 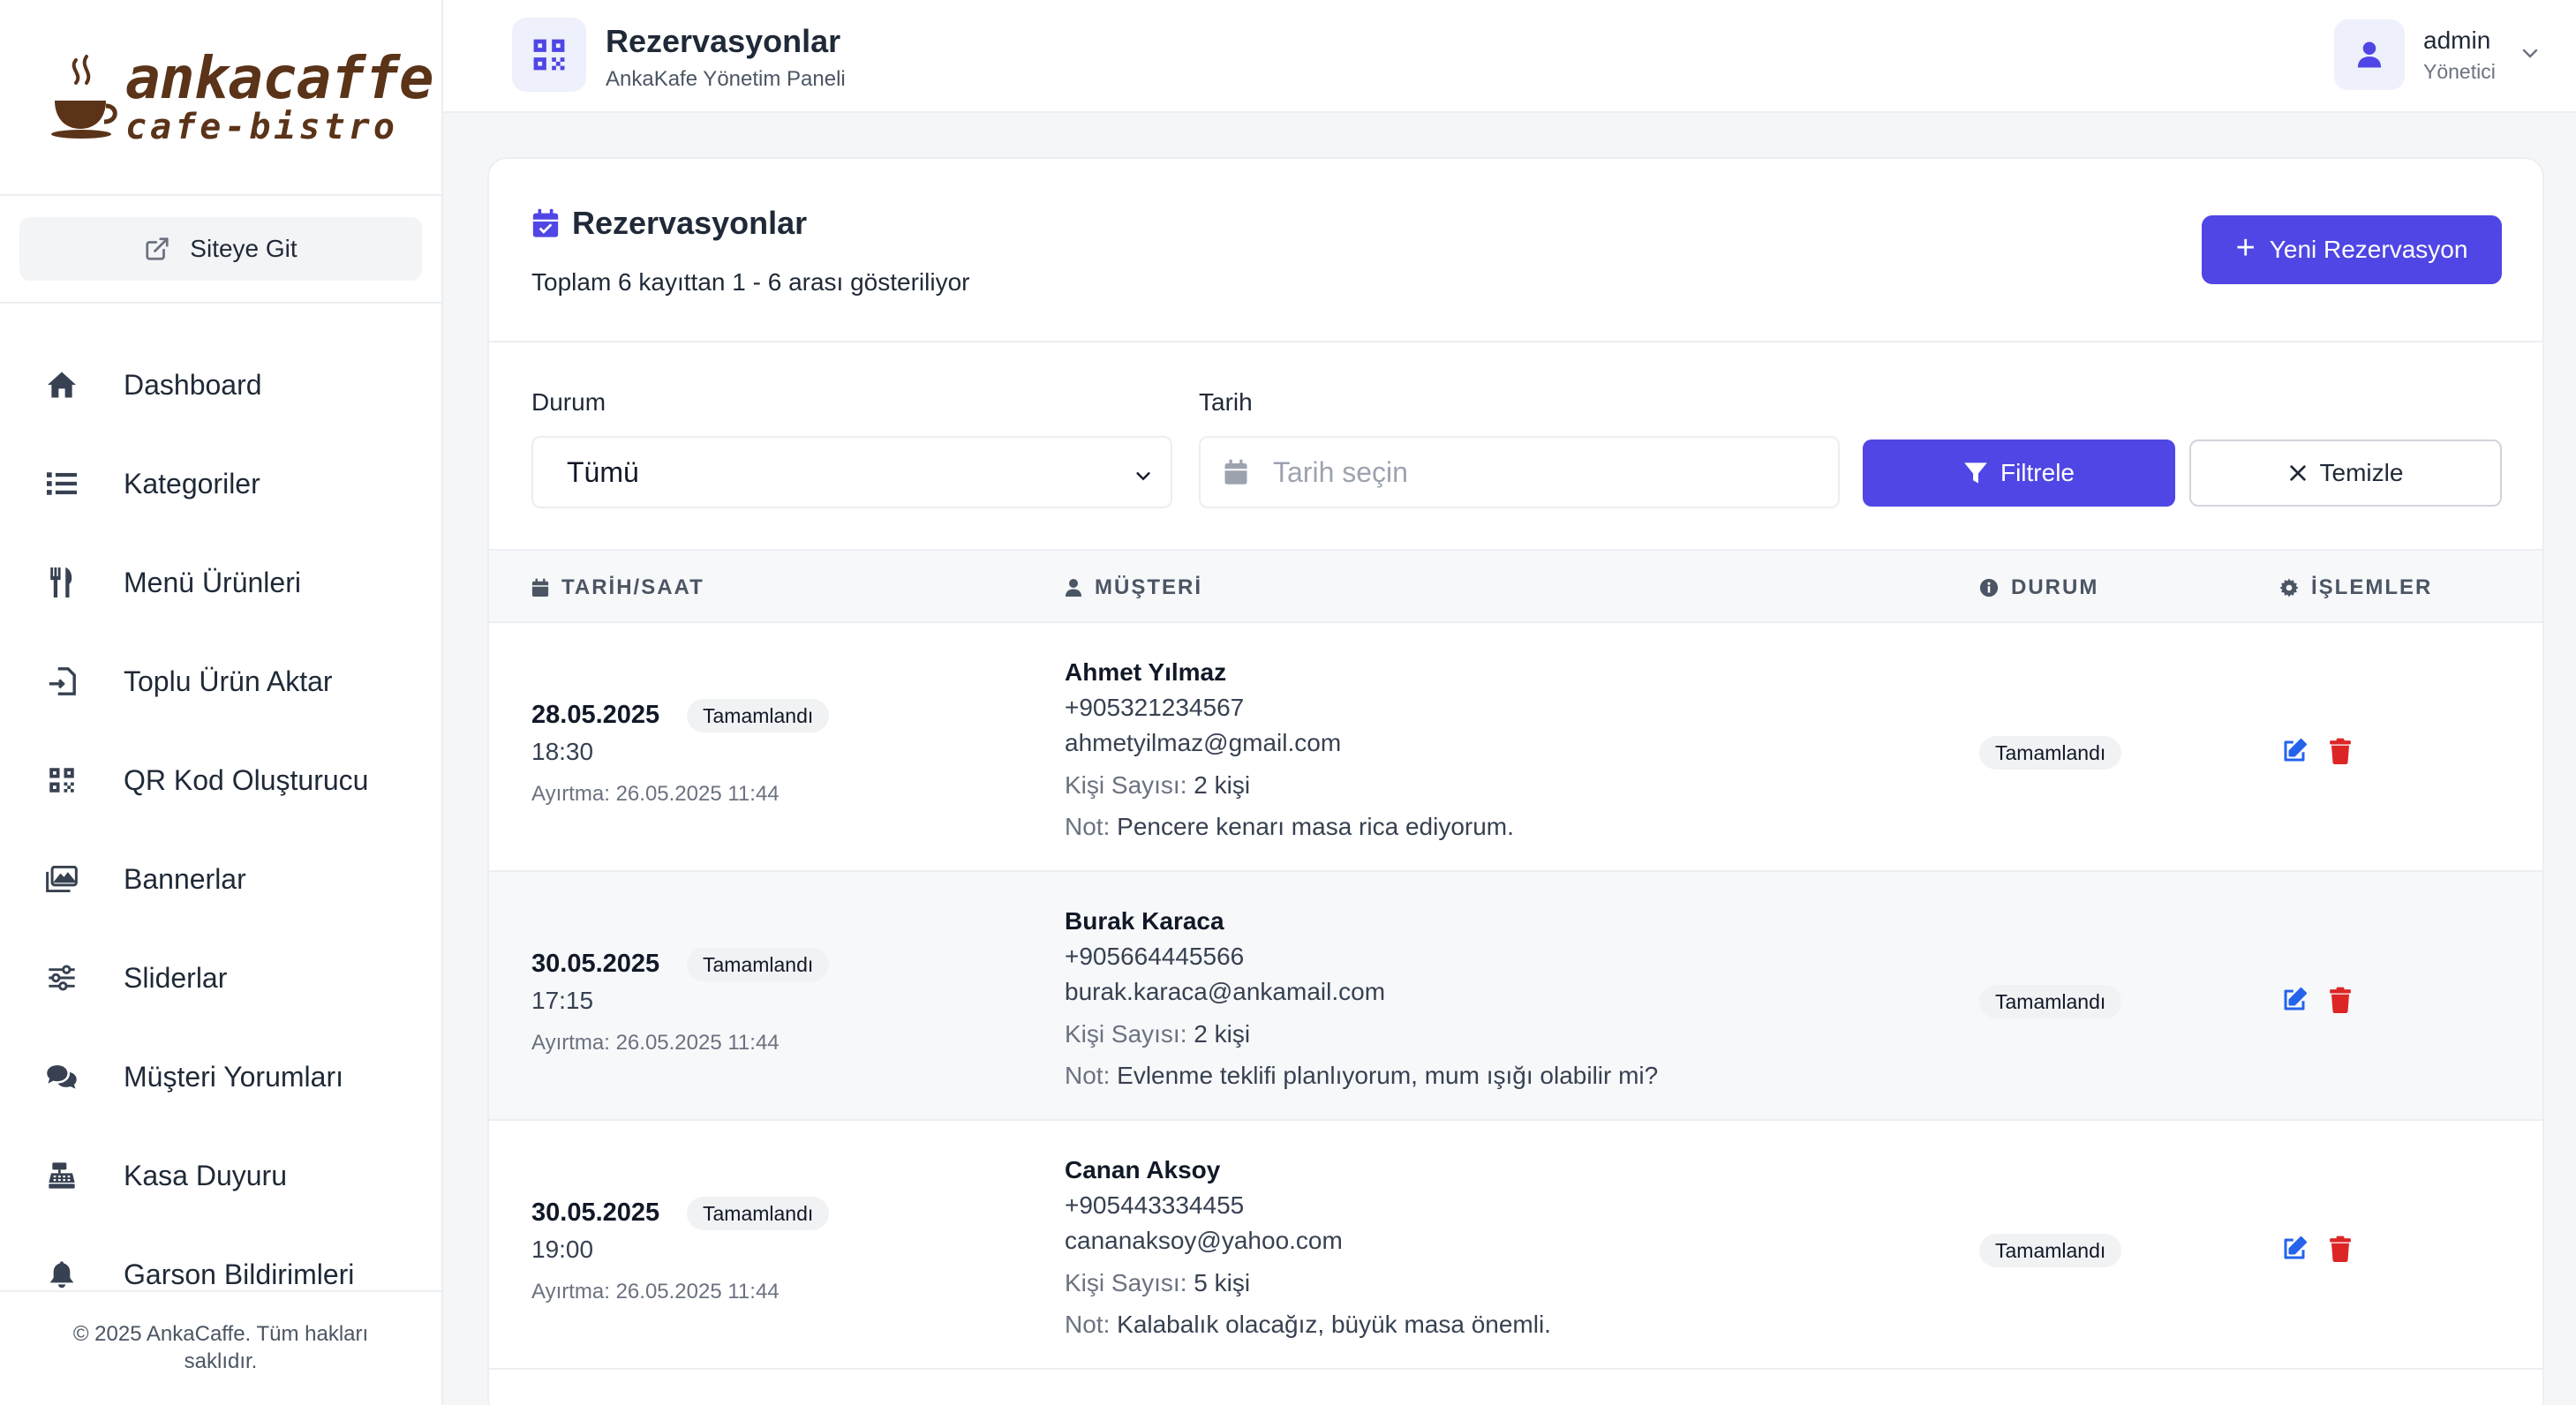 I want to click on note-text: Kalabalık olacağız, büyük masa önemli., so click(x=1334, y=1324).